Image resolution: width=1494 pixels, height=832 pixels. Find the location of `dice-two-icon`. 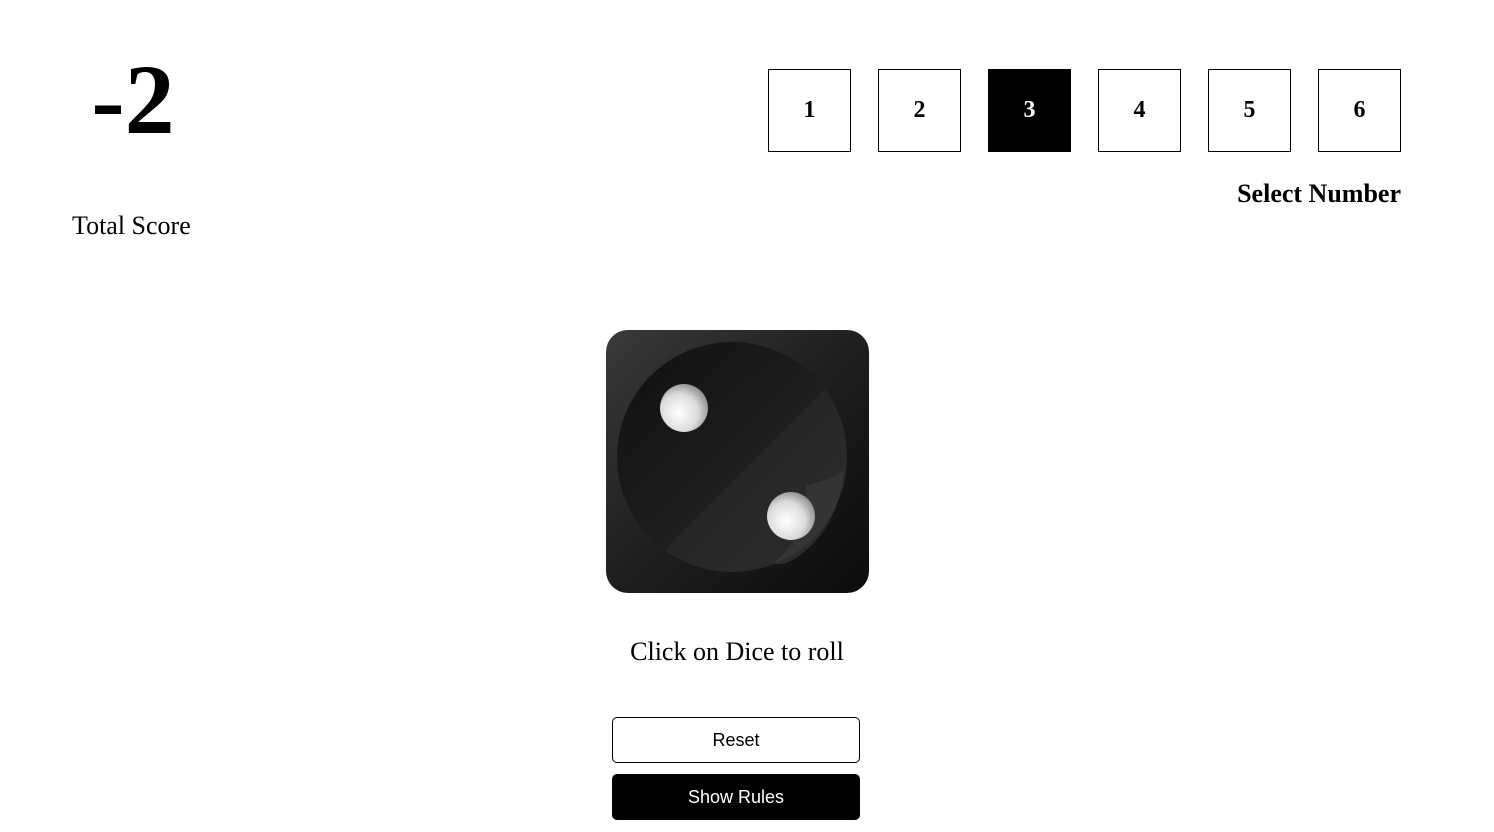

dice-two-icon is located at coordinates (737, 461).